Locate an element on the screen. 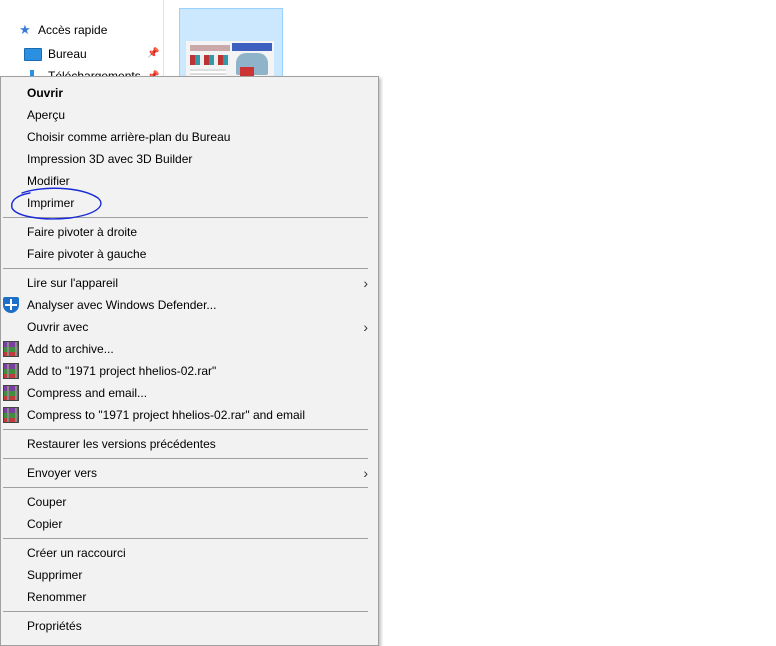 This screenshot has width=776, height=646. desktop-icon is located at coordinates (33, 54).